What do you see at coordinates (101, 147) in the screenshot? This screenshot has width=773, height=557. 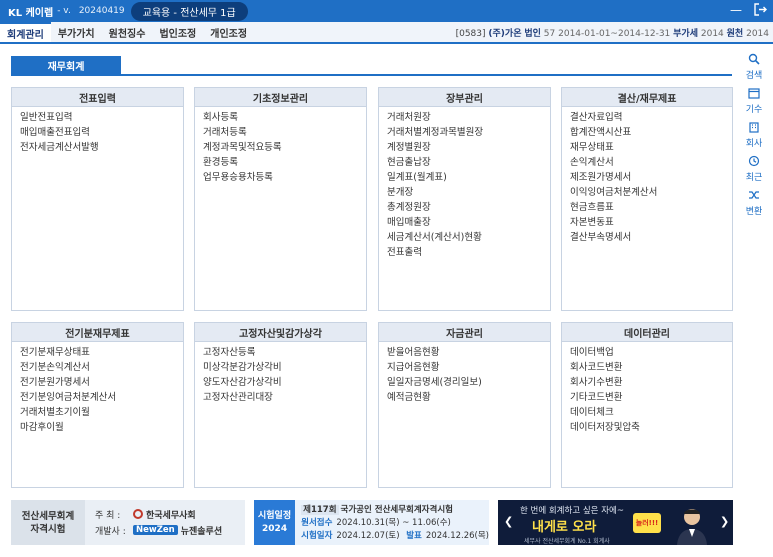 I see `menu-item: 전자세금계산서발행` at bounding box center [101, 147].